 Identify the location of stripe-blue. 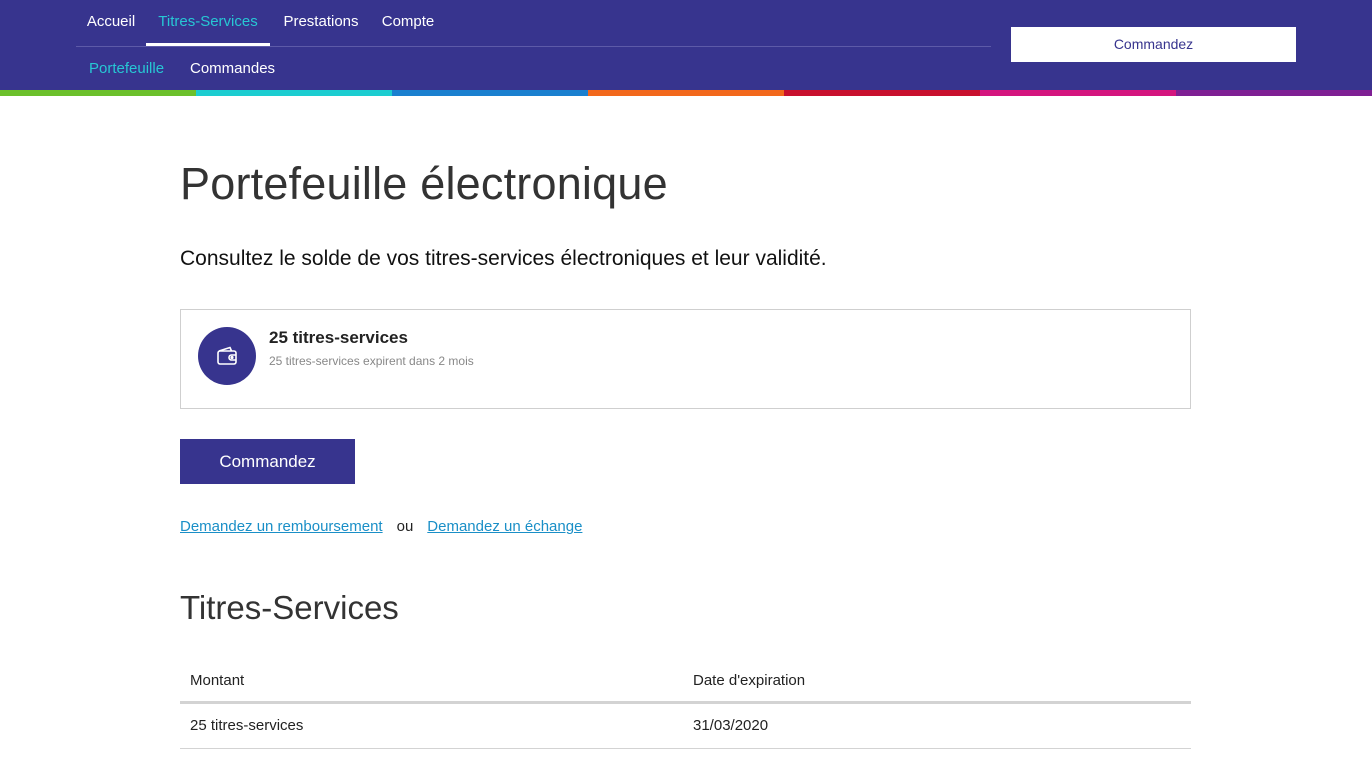
(490, 93).